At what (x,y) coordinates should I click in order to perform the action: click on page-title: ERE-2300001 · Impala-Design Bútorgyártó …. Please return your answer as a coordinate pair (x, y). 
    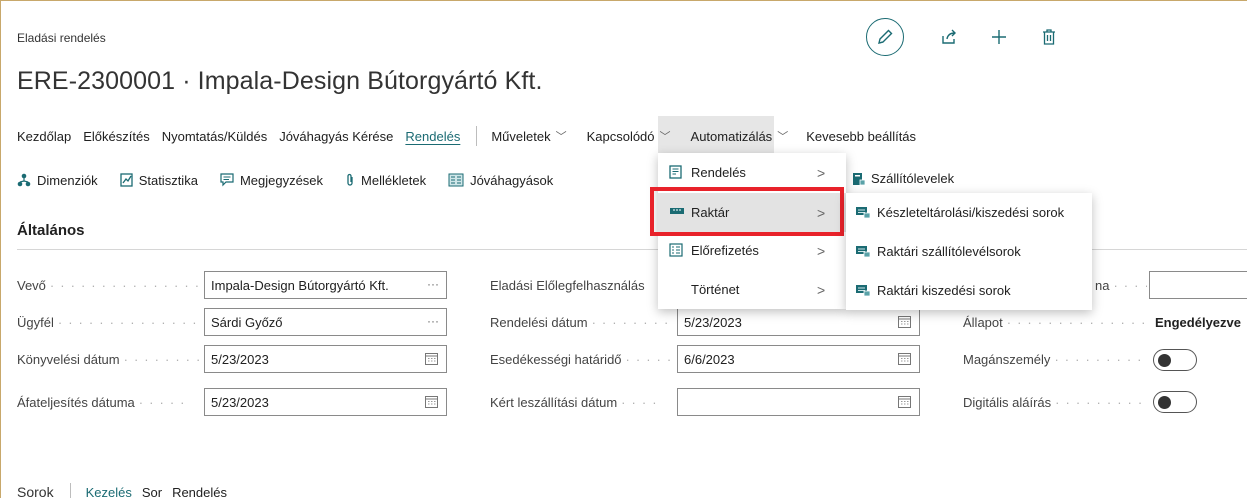
    Looking at the image, I should click on (280, 81).